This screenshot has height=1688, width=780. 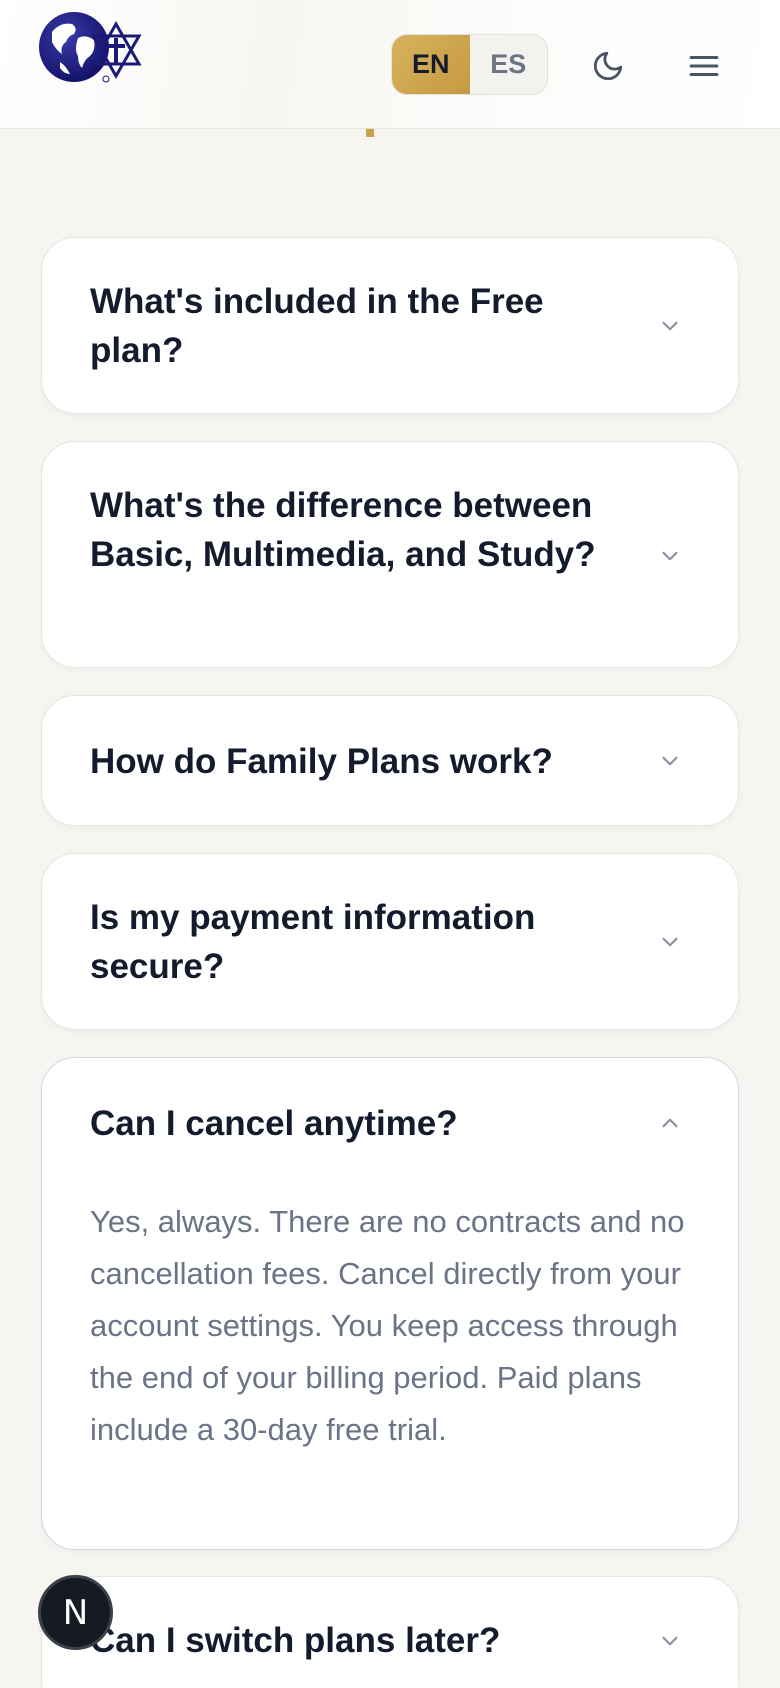 I want to click on section-divider-mark, so click(x=370, y=133).